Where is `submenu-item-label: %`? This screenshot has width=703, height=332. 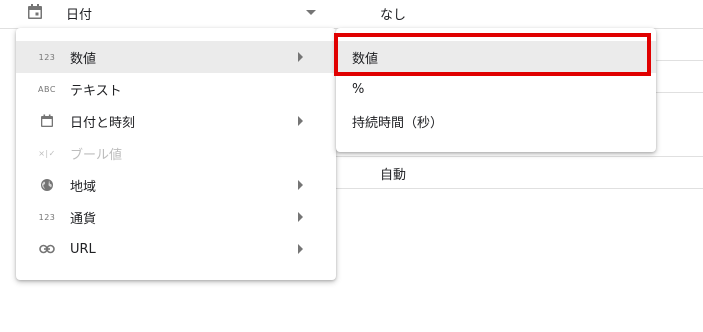 submenu-item-label: % is located at coordinates (358, 89).